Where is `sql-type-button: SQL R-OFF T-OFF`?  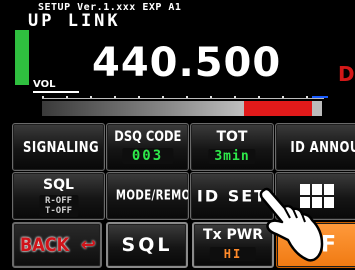
sql-type-button: SQL R-OFF T-OFF is located at coordinates (58, 196).